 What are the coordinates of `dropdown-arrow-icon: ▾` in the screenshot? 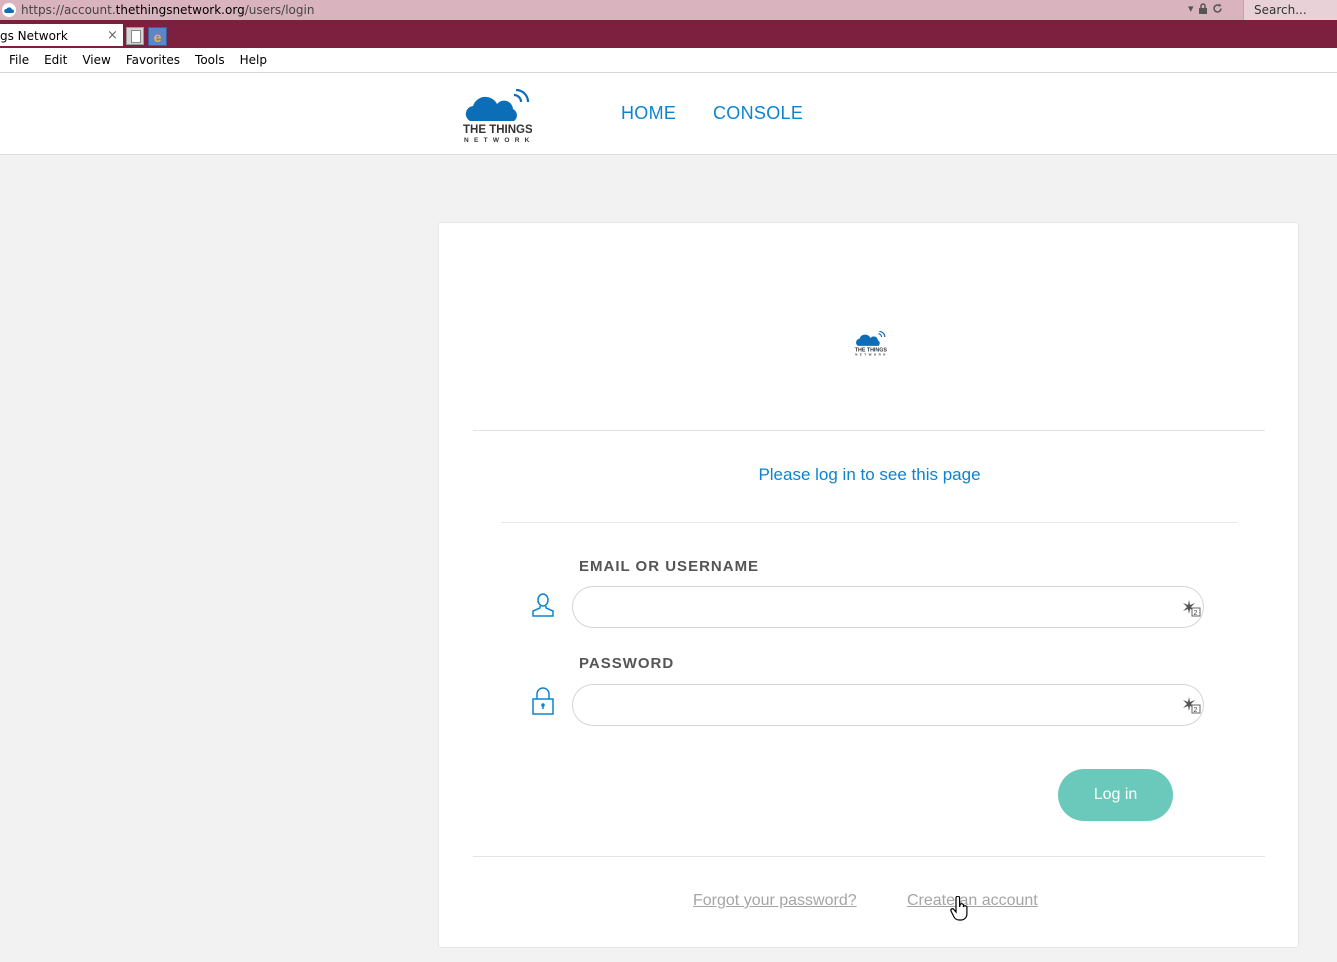 It's located at (1191, 8).